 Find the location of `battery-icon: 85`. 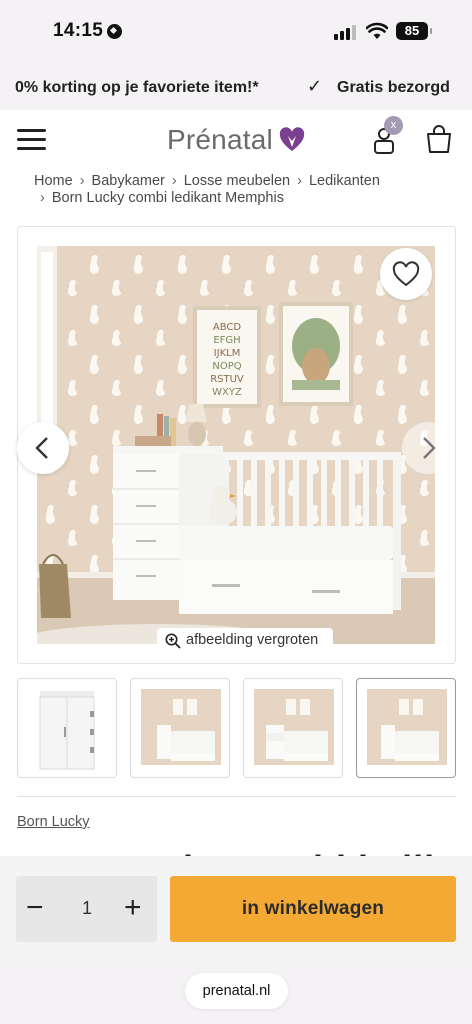

battery-icon: 85 is located at coordinates (414, 31).